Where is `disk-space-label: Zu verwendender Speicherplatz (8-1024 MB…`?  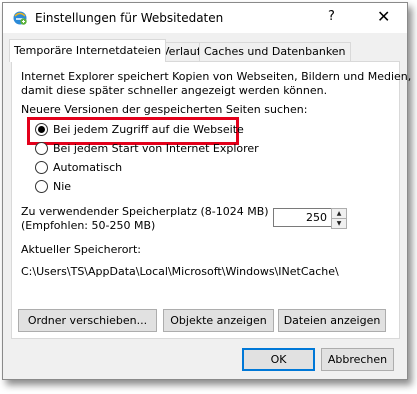 disk-space-label: Zu verwendender Speicherplatz (8-1024 MB… is located at coordinates (145, 211).